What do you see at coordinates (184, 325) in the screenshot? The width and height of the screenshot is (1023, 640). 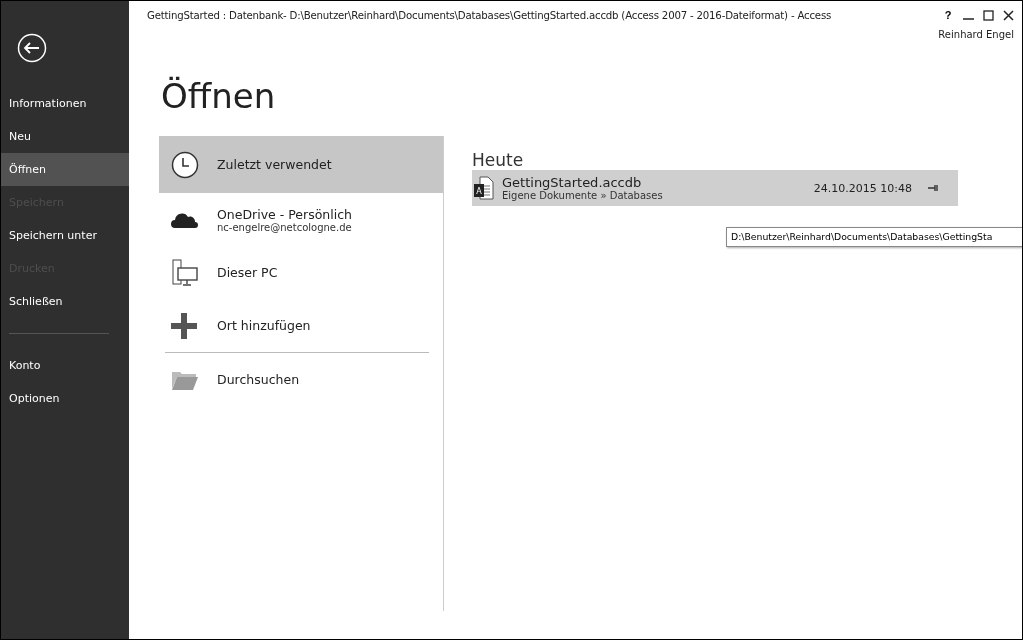 I see `plus-icon` at bounding box center [184, 325].